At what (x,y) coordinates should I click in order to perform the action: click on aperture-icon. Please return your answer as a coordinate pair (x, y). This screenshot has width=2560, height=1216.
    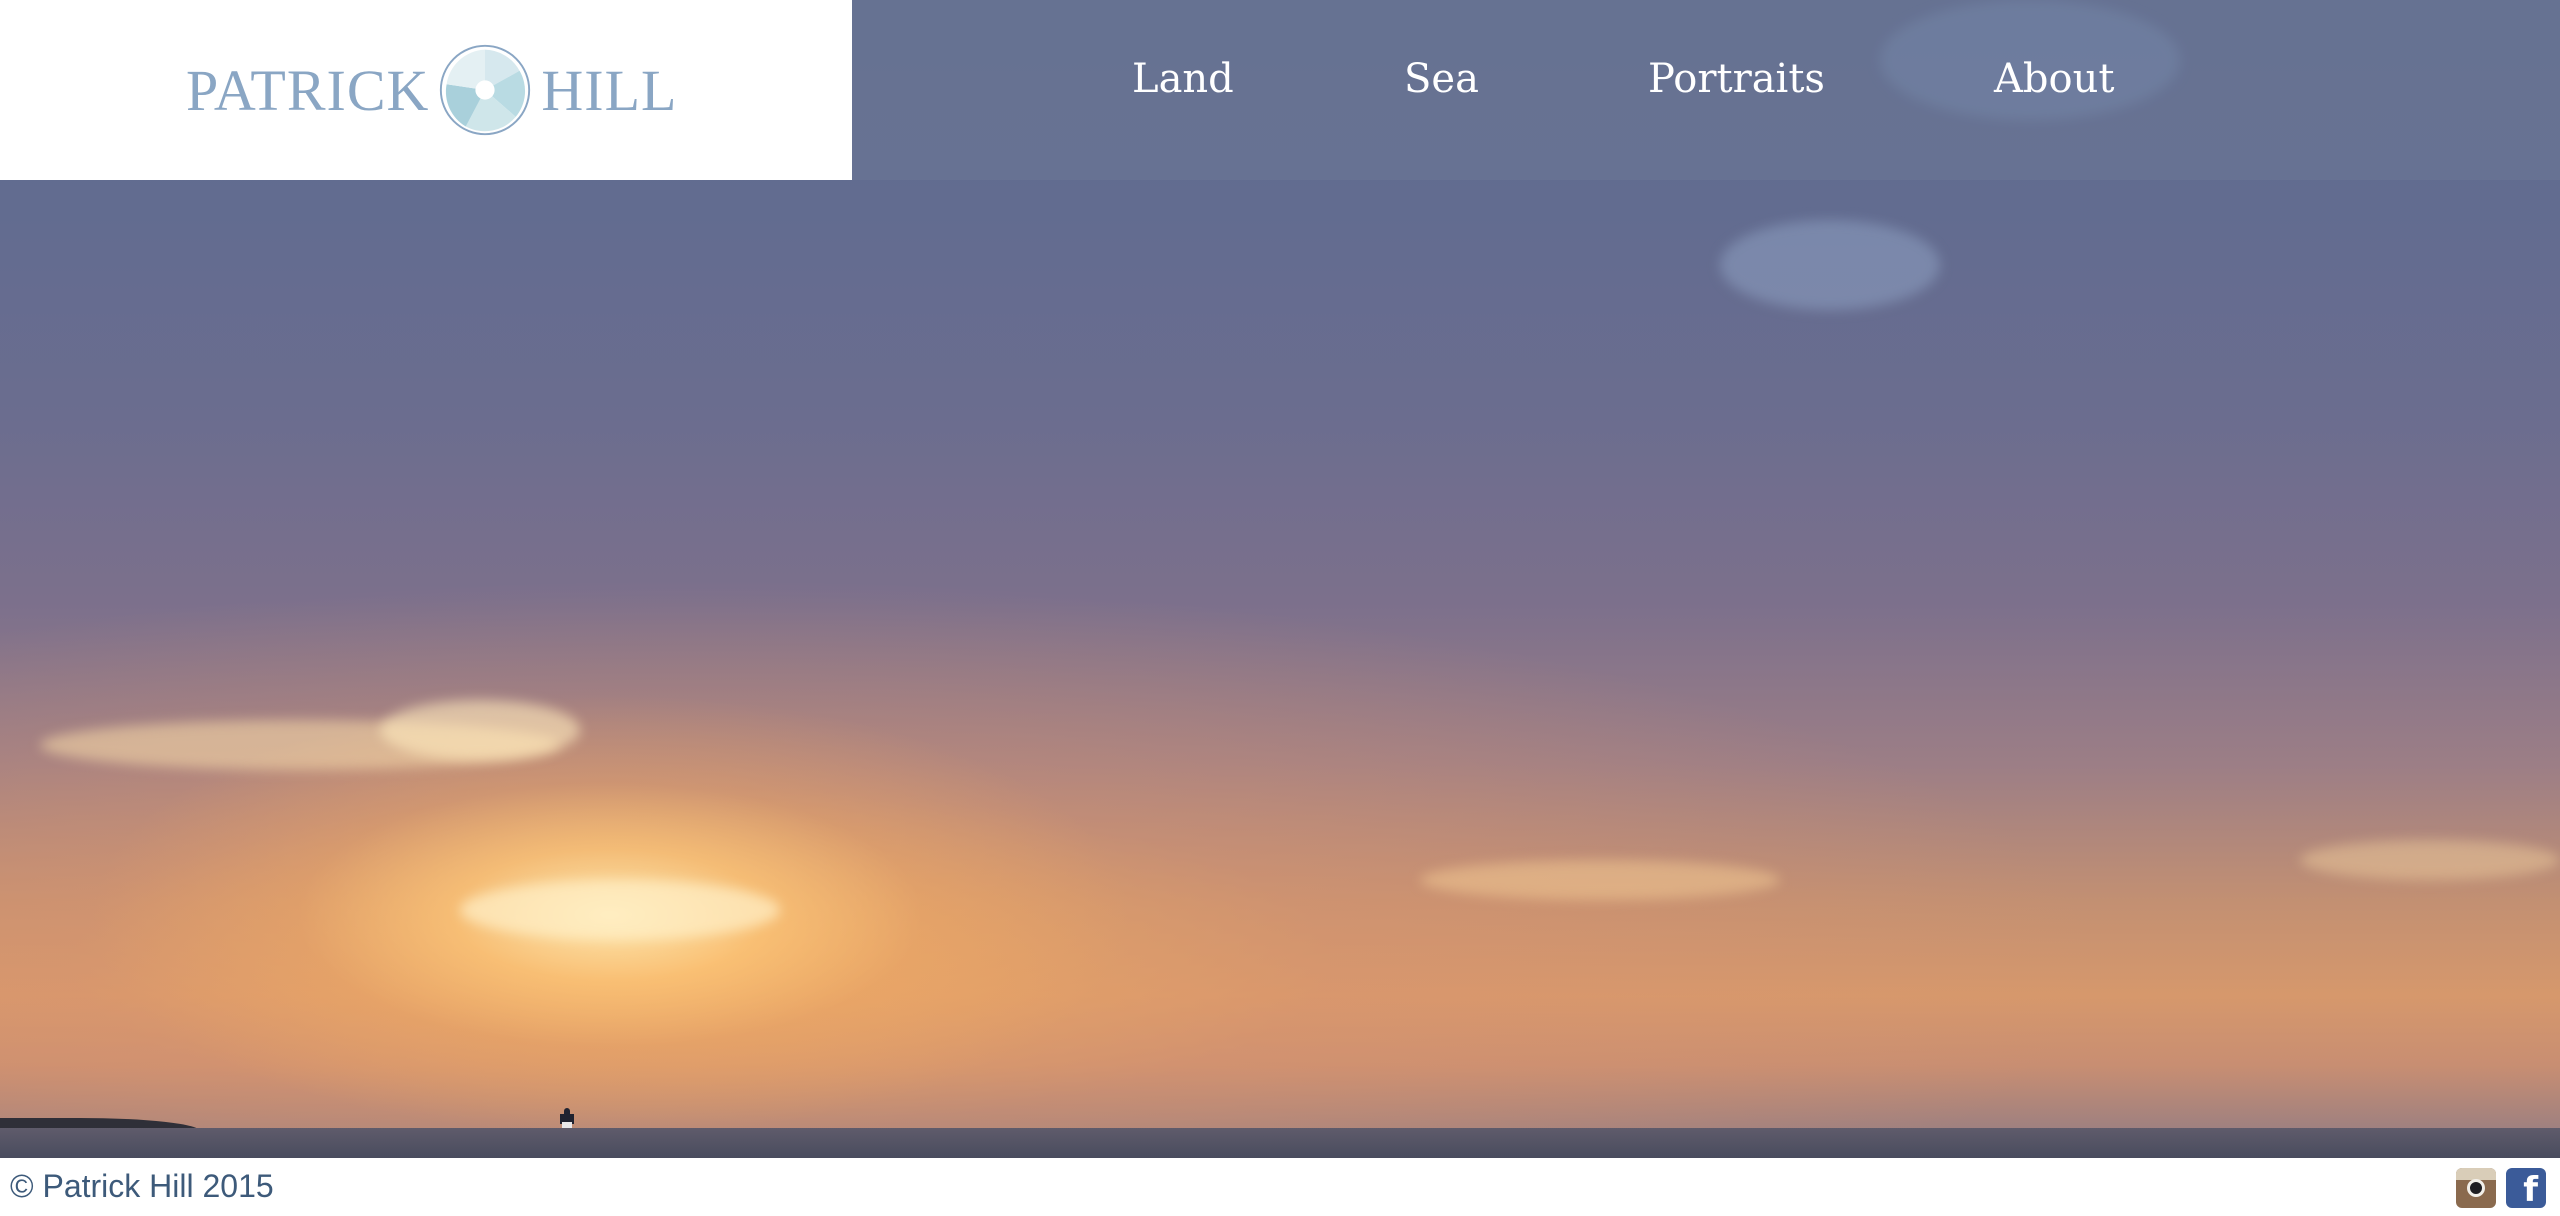
    Looking at the image, I should click on (485, 90).